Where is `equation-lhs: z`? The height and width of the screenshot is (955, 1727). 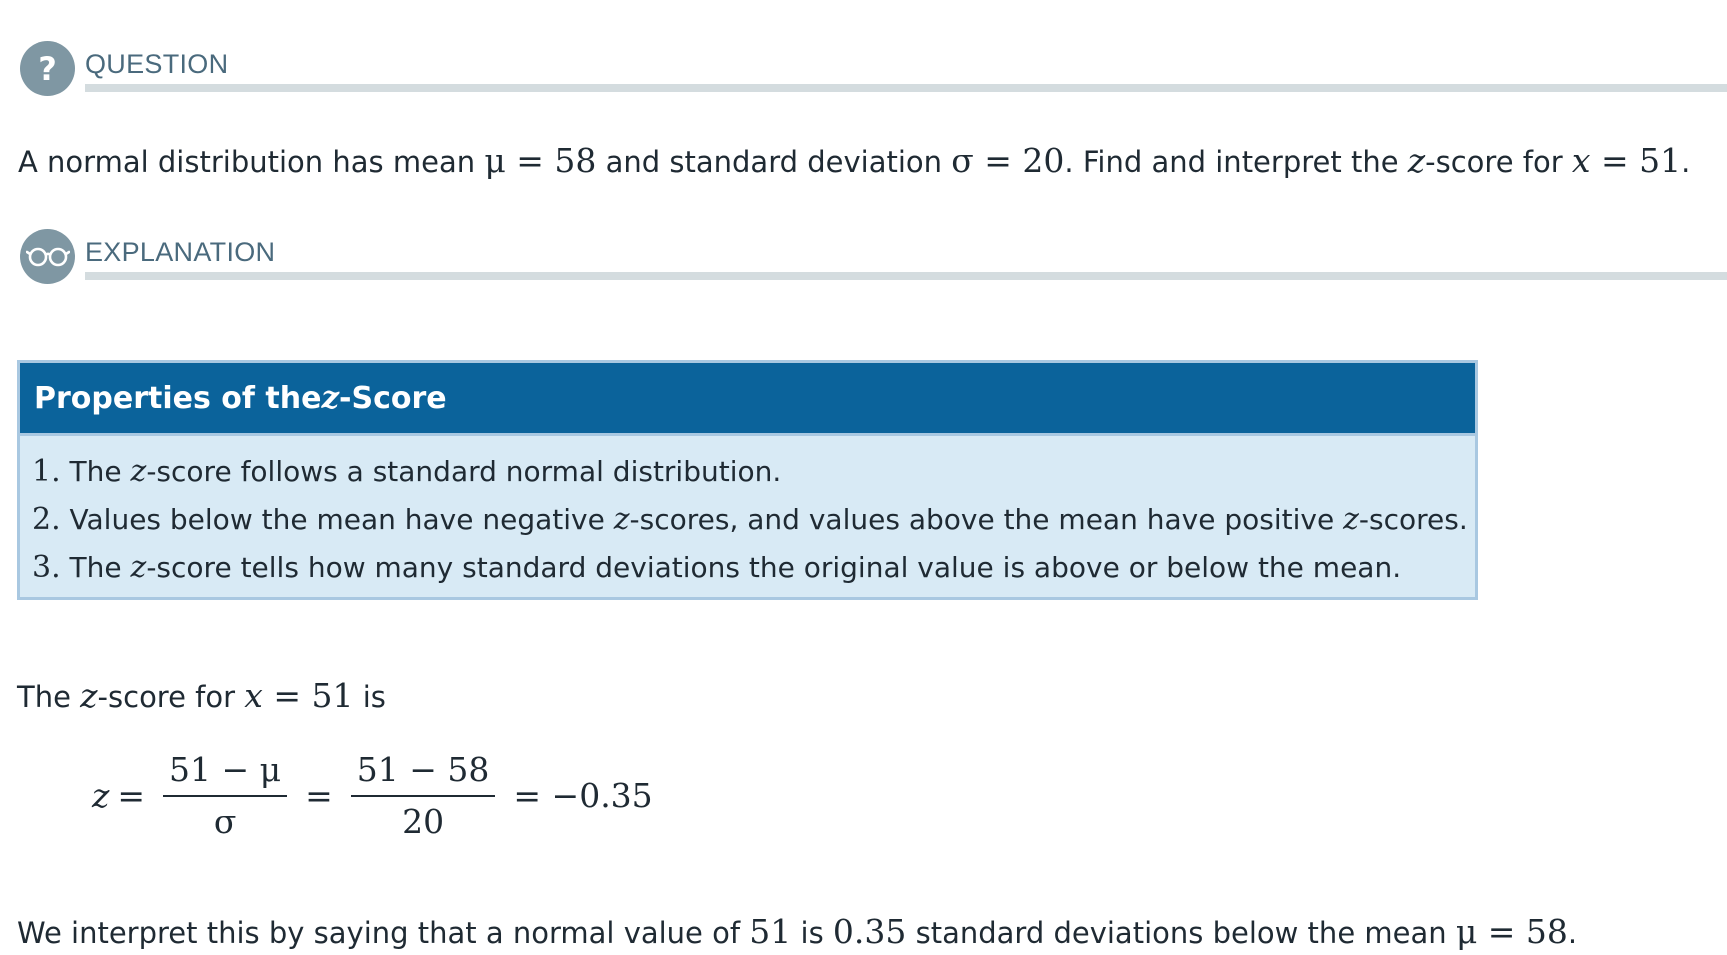 equation-lhs: z is located at coordinates (101, 795).